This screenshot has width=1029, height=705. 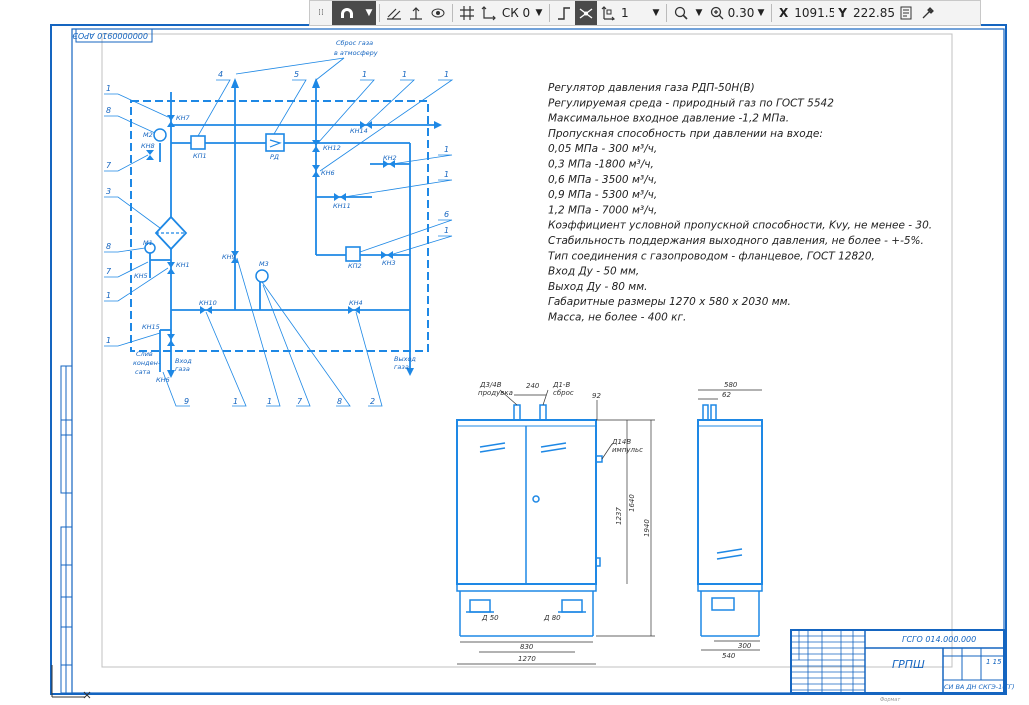 I want to click on zoom-value: 0.30, so click(x=741, y=13).